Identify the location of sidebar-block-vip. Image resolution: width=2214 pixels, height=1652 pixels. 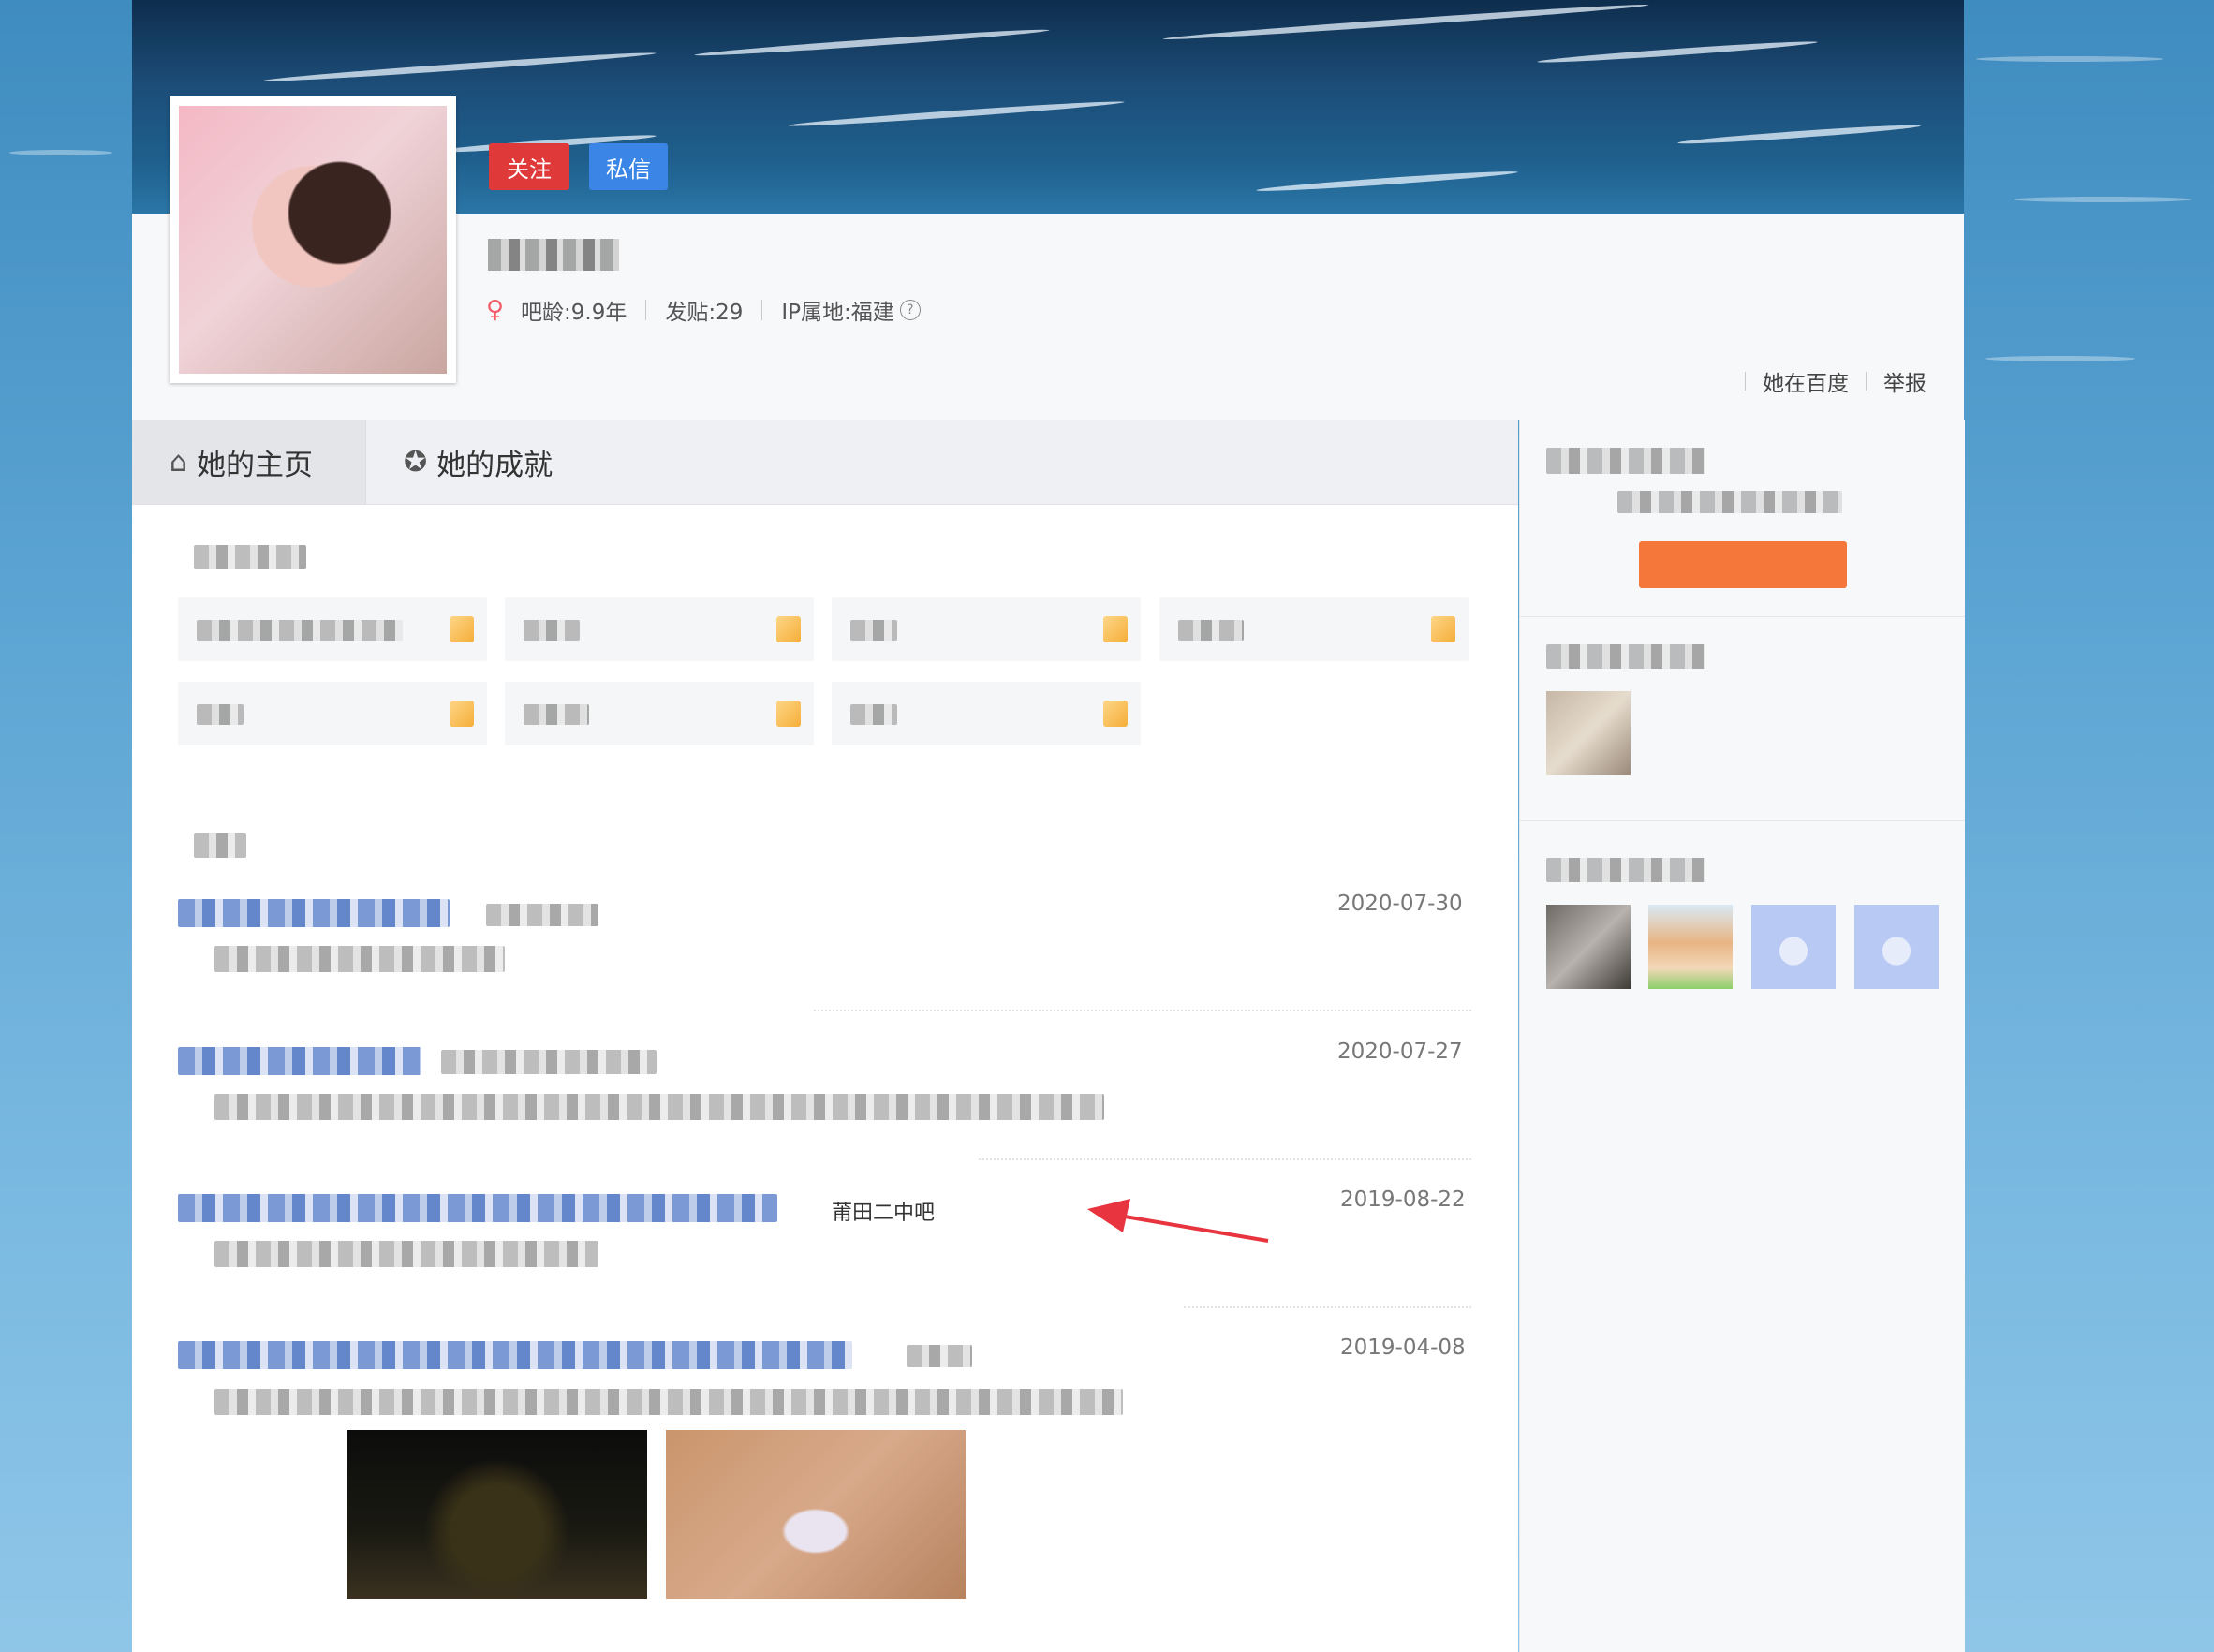
(1742, 518).